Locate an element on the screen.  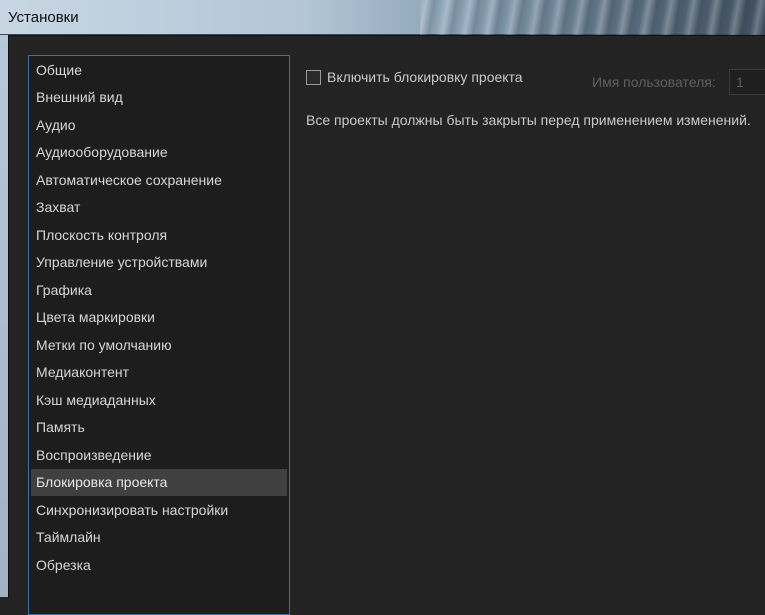
sidebar-item-memory: Память is located at coordinates (159, 427).